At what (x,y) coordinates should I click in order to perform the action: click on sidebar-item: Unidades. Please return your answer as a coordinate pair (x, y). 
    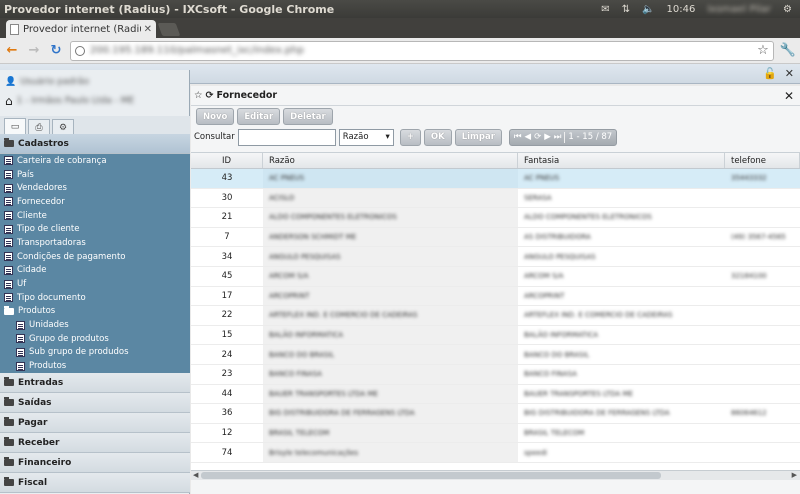
    Looking at the image, I should click on (95, 325).